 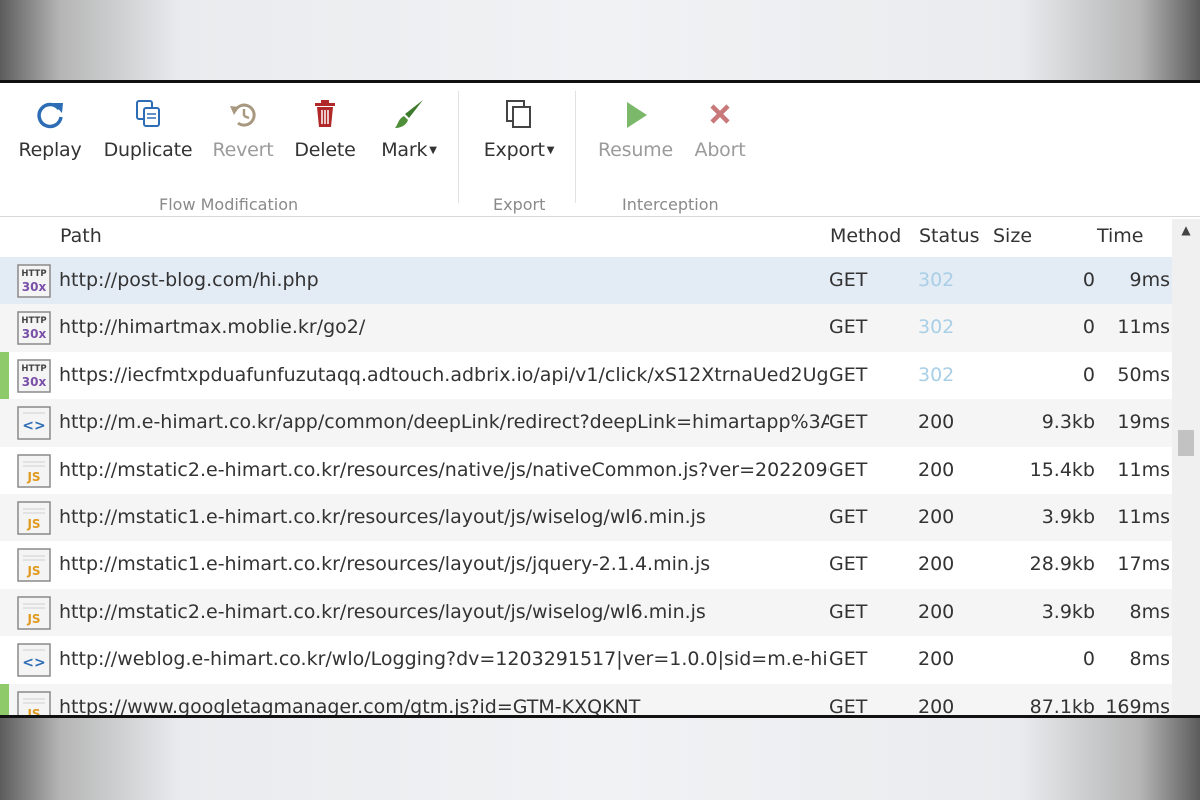 What do you see at coordinates (519, 204) in the screenshot?
I see `group-label-export: Export` at bounding box center [519, 204].